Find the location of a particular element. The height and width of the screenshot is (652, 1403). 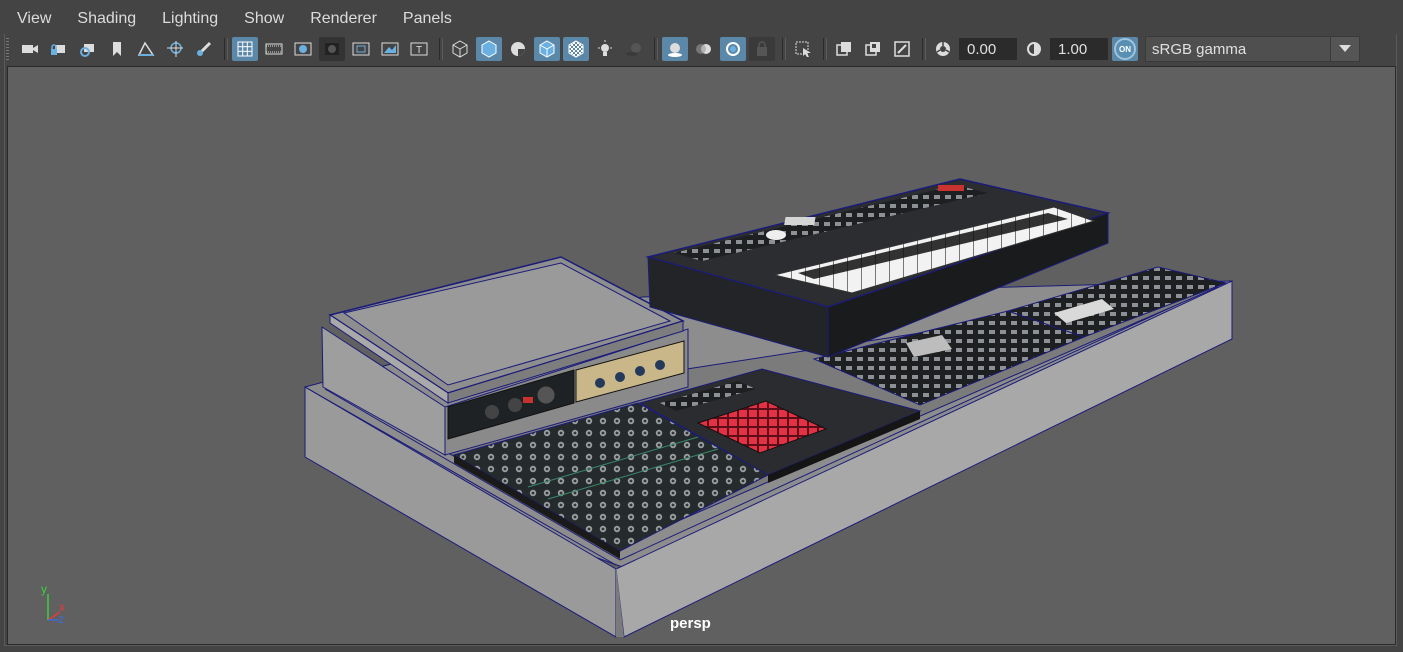

bounding-box-icon is located at coordinates (518, 49).